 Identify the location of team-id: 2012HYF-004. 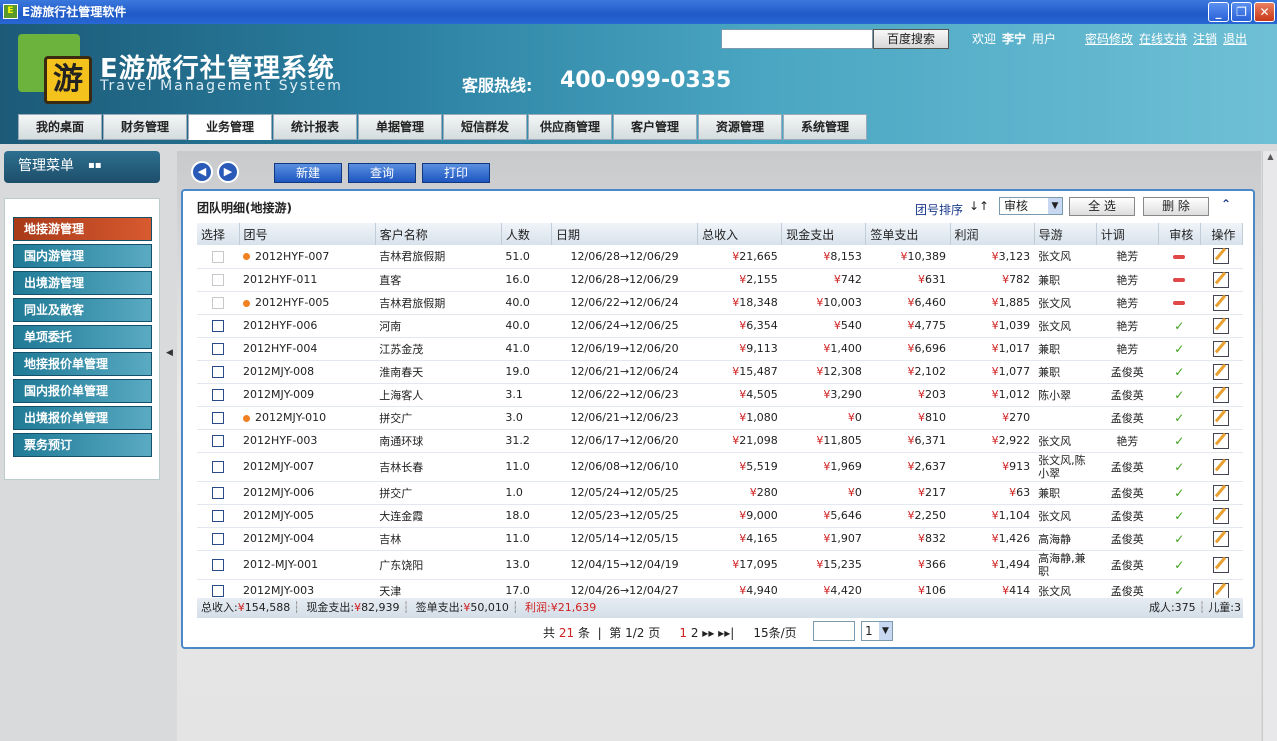
(280, 348).